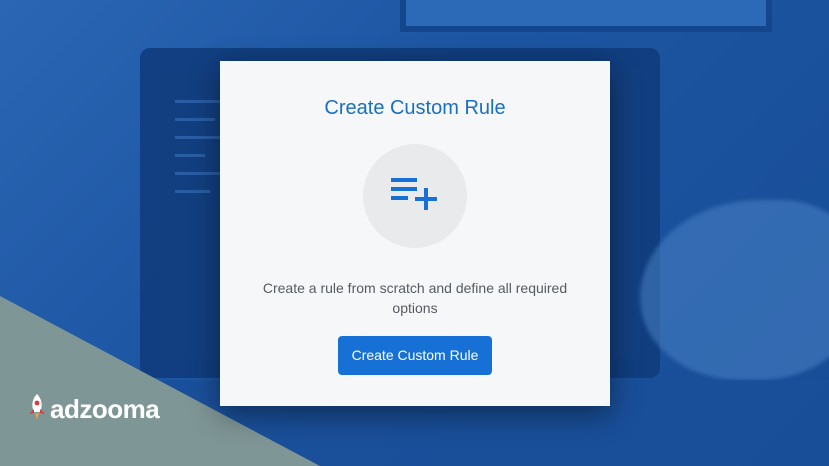  I want to click on background-hand, so click(734, 290).